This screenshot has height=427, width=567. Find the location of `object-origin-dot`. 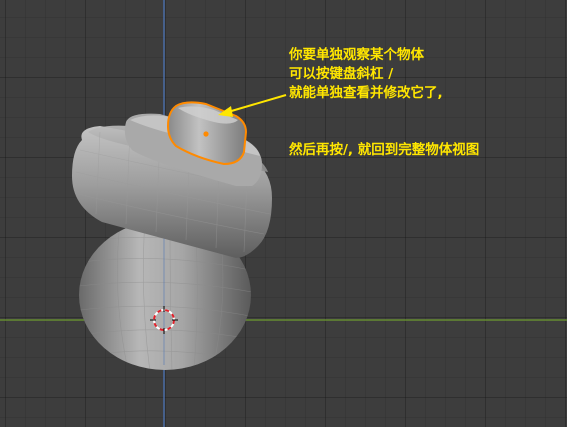

object-origin-dot is located at coordinates (206, 134).